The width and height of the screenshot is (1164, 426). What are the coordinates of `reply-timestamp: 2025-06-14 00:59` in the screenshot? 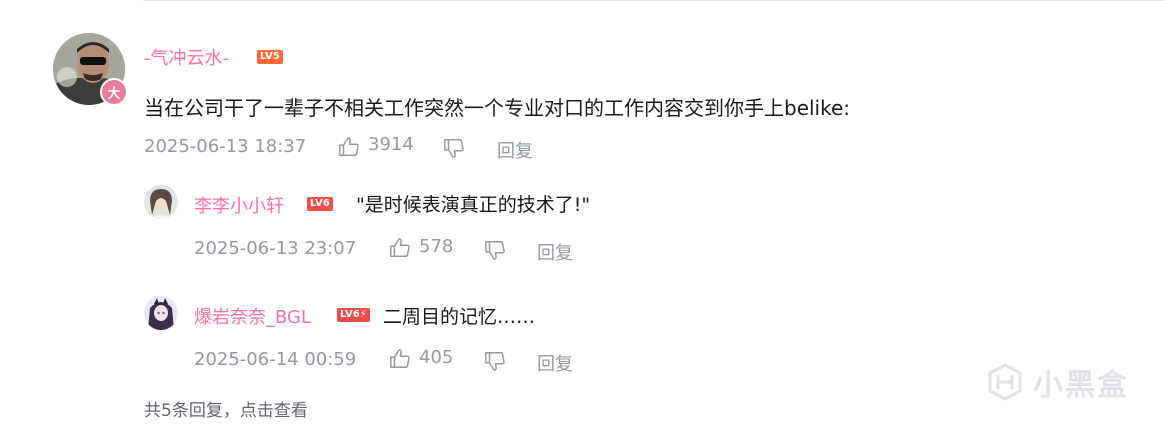 It's located at (275, 359).